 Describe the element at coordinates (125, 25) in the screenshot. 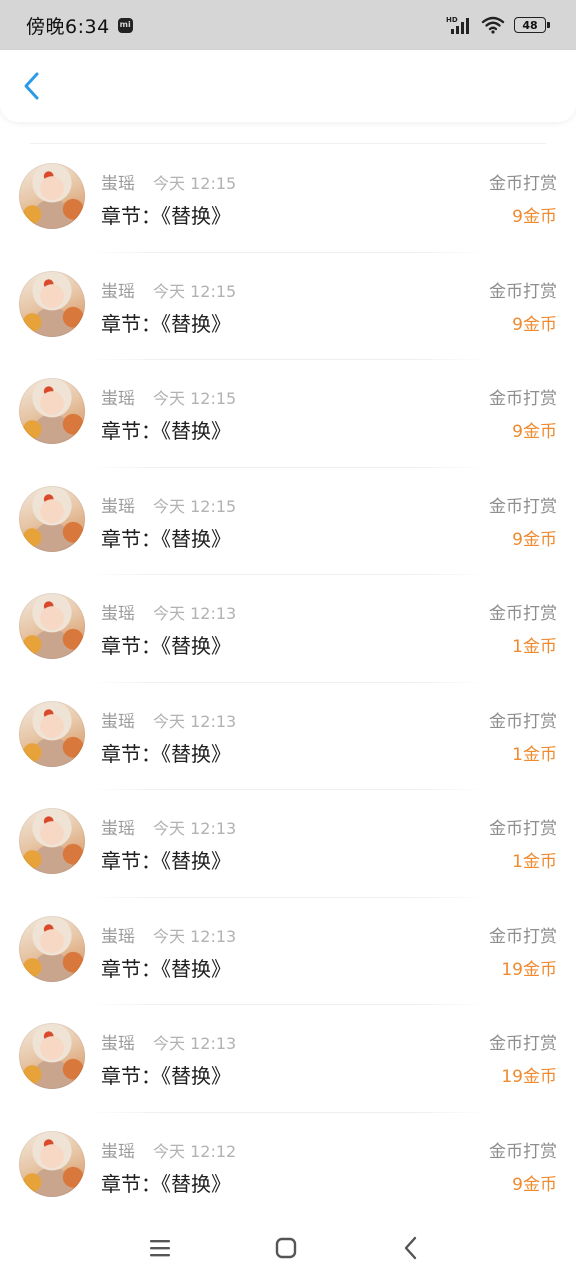

I see `mi-notification-icon: mi` at that location.